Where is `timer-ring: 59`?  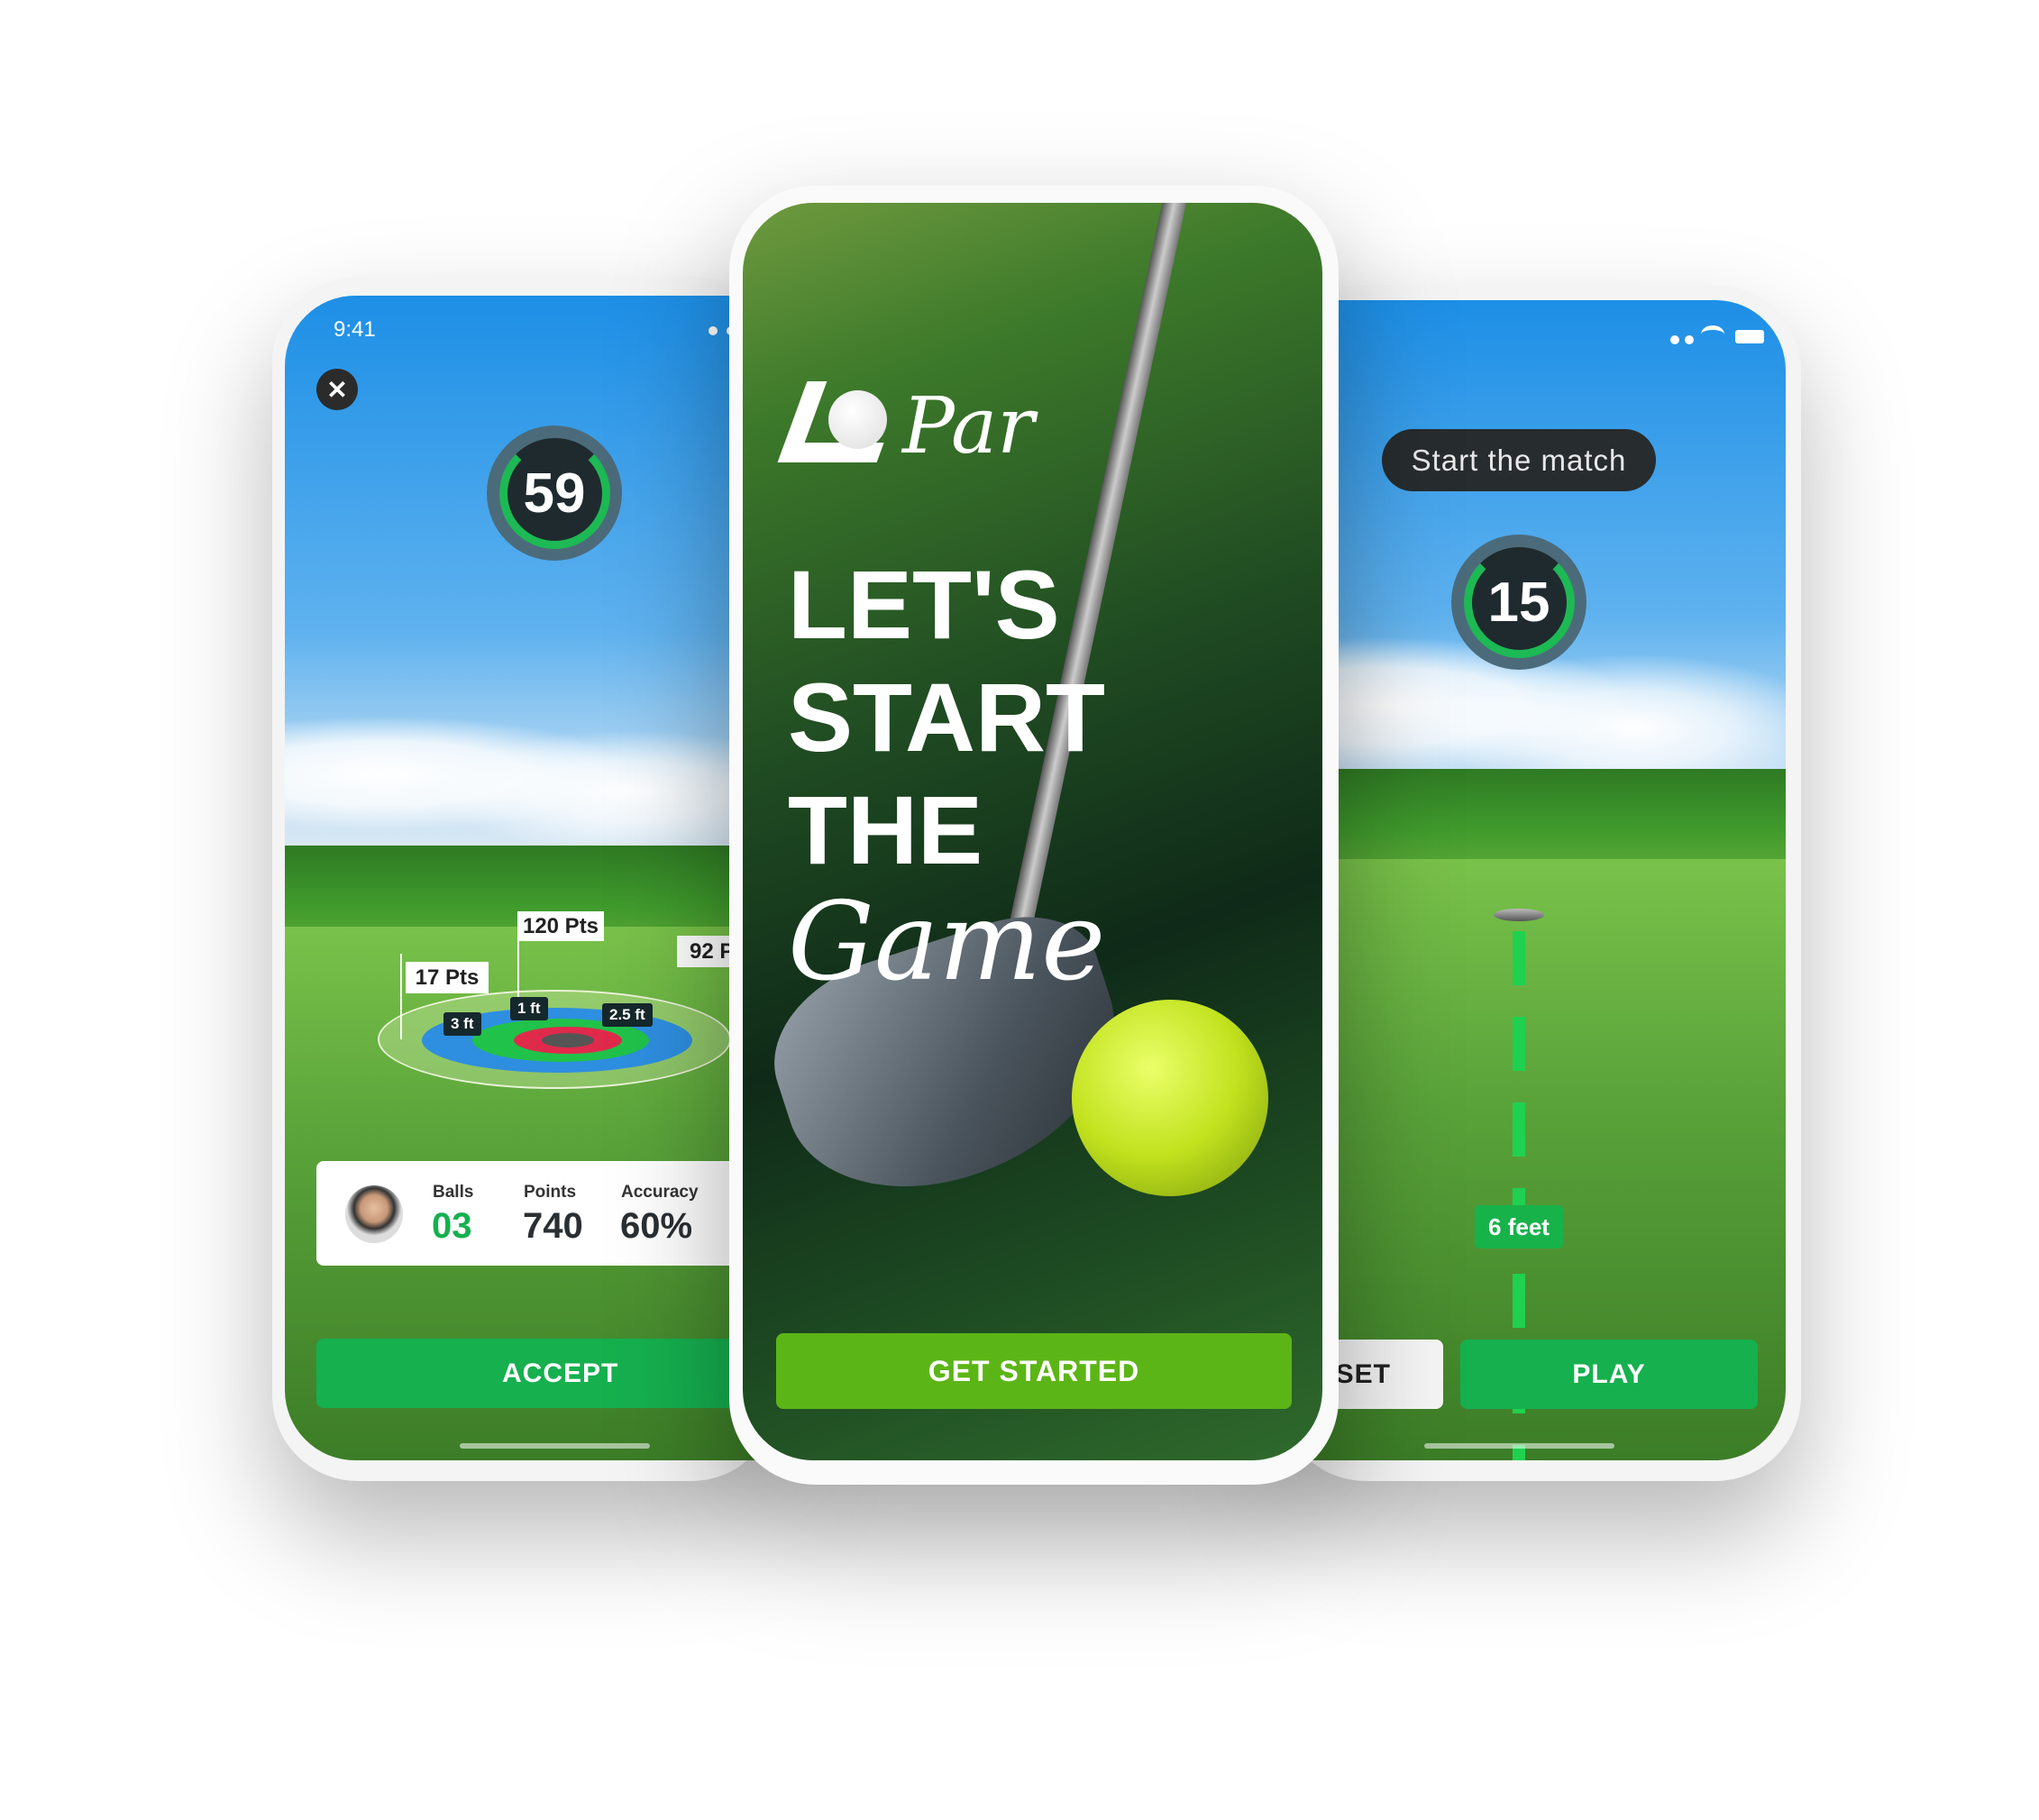 timer-ring: 59 is located at coordinates (554, 493).